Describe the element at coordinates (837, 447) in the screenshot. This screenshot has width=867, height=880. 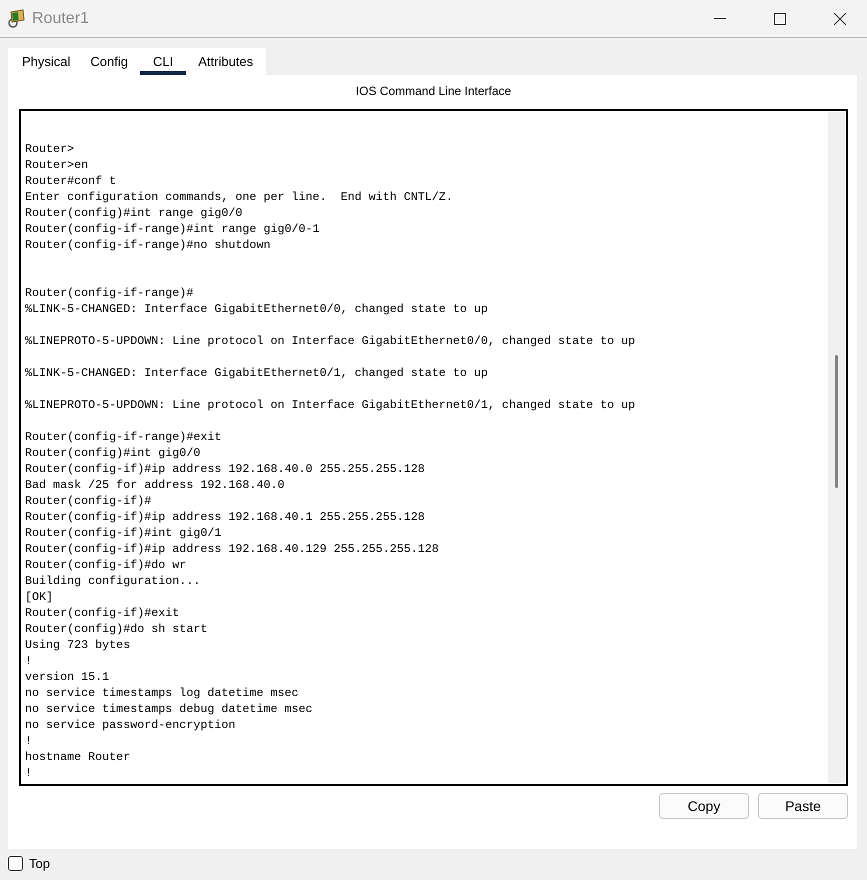
I see `scrollbar` at that location.